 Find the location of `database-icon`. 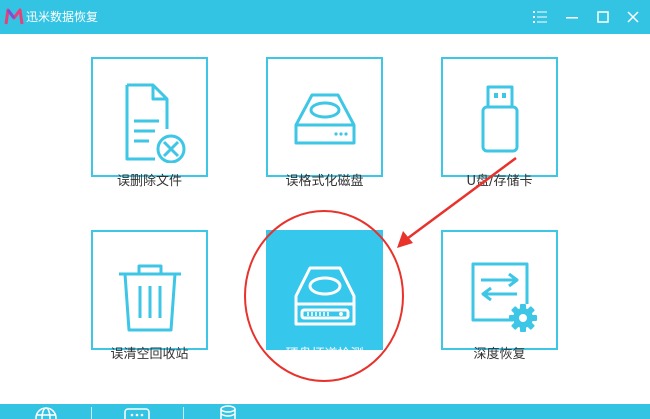

database-icon is located at coordinates (228, 412).